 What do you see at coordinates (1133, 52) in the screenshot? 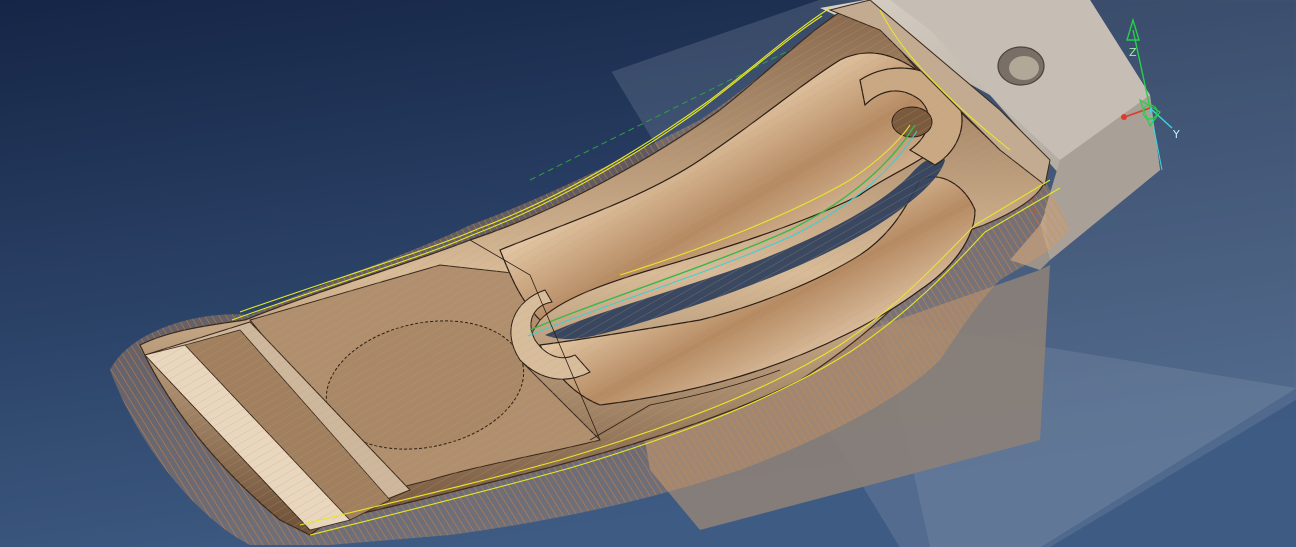
I see `axis-z-label: Z` at bounding box center [1133, 52].